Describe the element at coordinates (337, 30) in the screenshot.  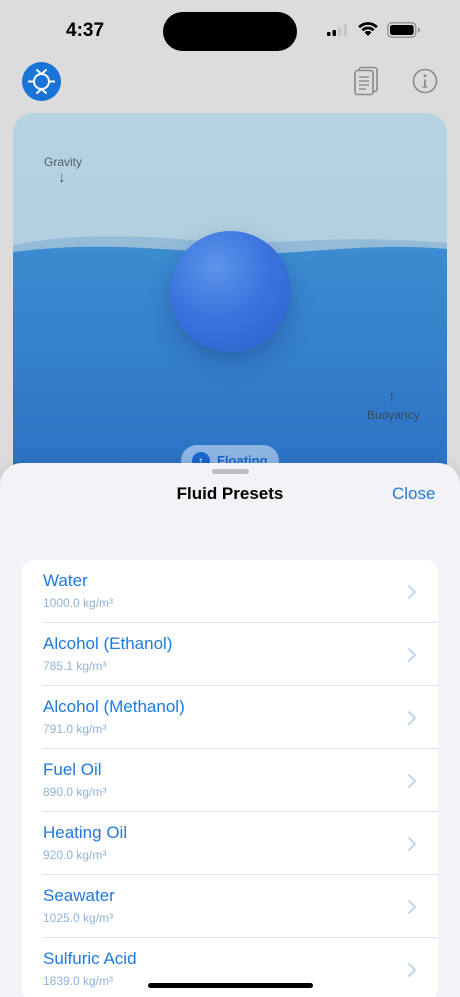
I see `cellular-signal-icon` at that location.